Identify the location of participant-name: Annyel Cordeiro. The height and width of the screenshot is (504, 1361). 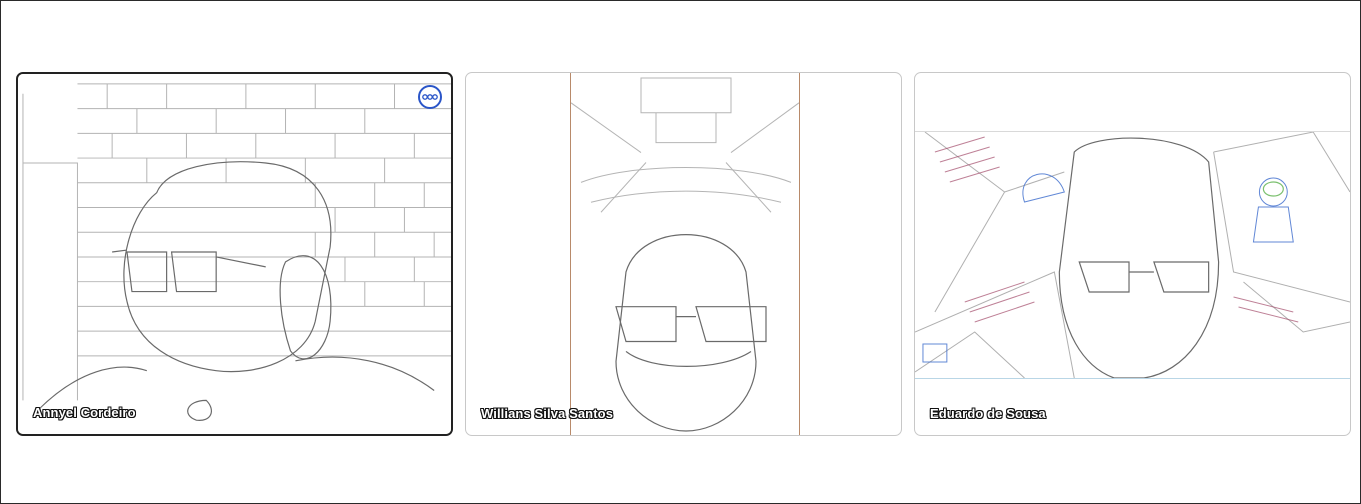
(84, 412).